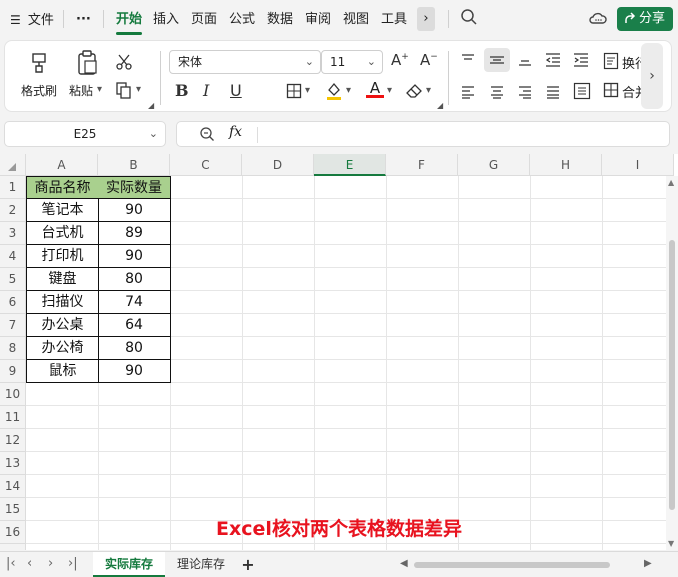 This screenshot has height=577, width=678. What do you see at coordinates (62, 210) in the screenshot?
I see `table-cell: 笔记本` at bounding box center [62, 210].